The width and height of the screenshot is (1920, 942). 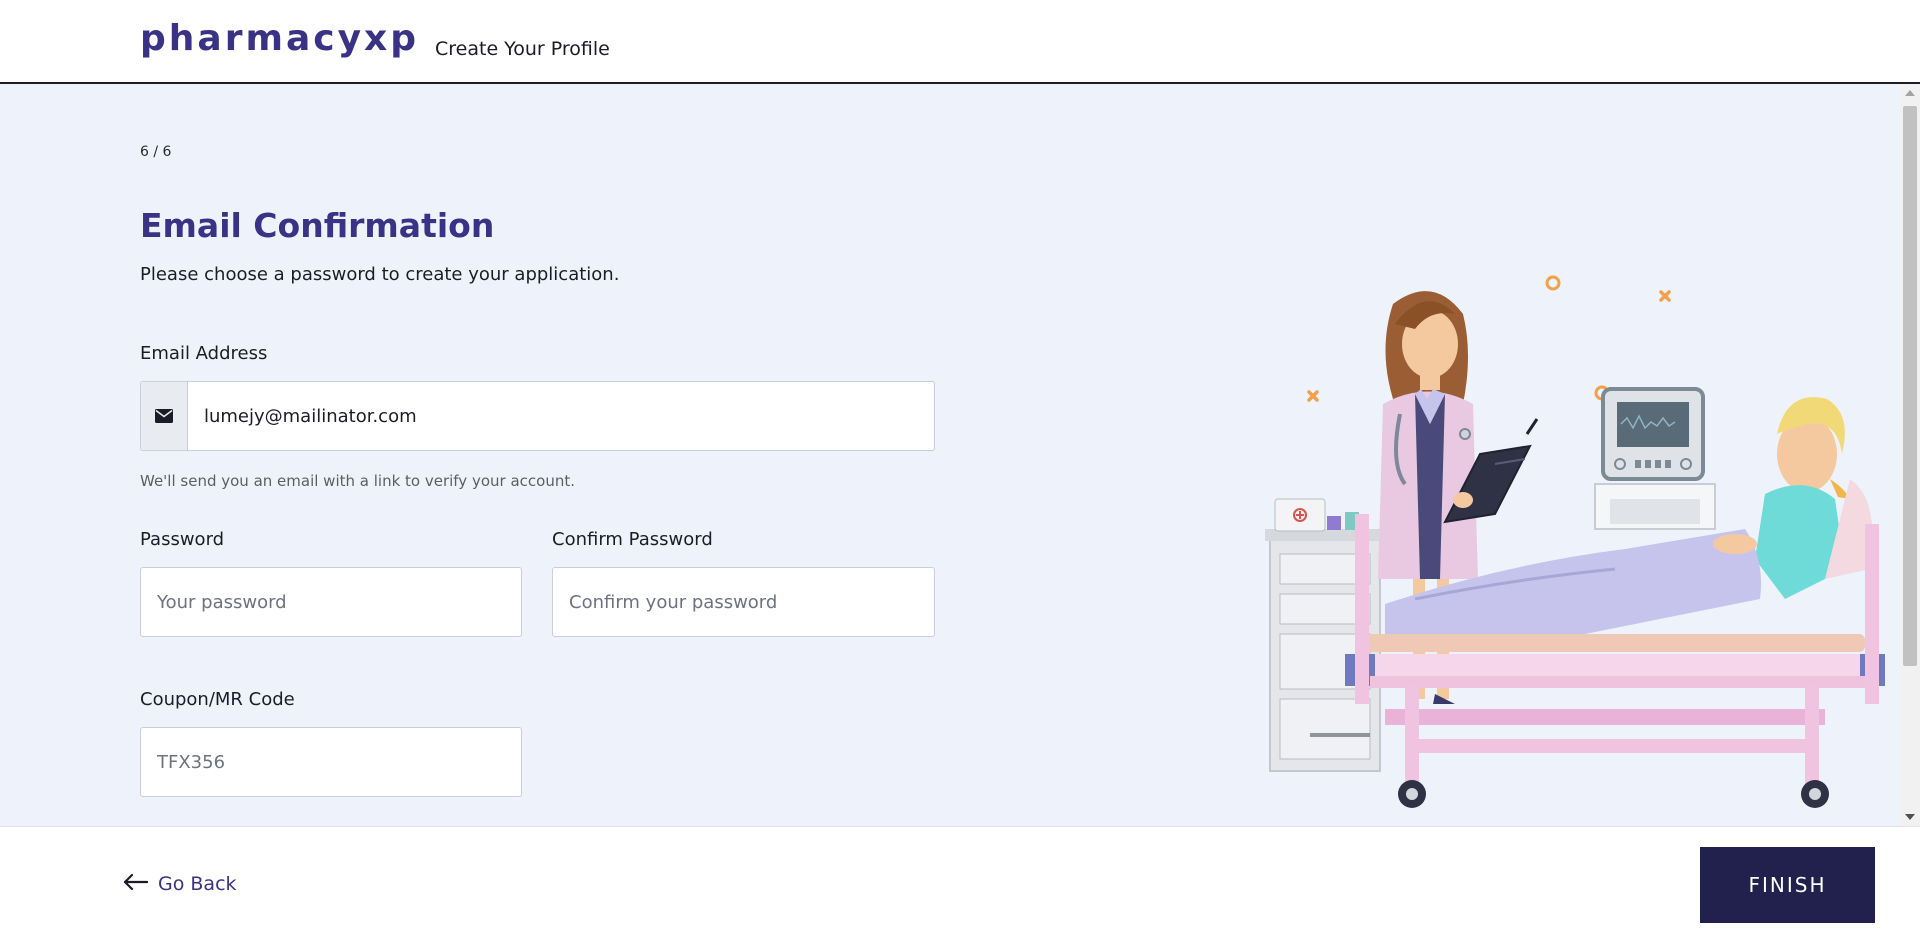 I want to click on scrollbar-thumb, so click(x=1910, y=386).